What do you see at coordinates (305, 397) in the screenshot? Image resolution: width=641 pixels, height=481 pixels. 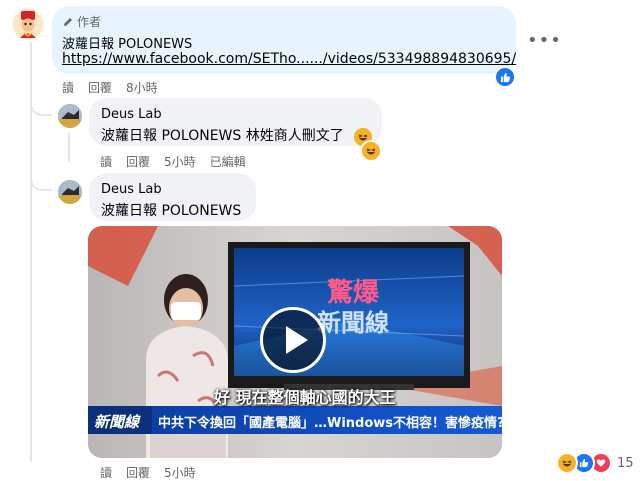 I see `subtitle: 好 現在整個軸心國的大王` at bounding box center [305, 397].